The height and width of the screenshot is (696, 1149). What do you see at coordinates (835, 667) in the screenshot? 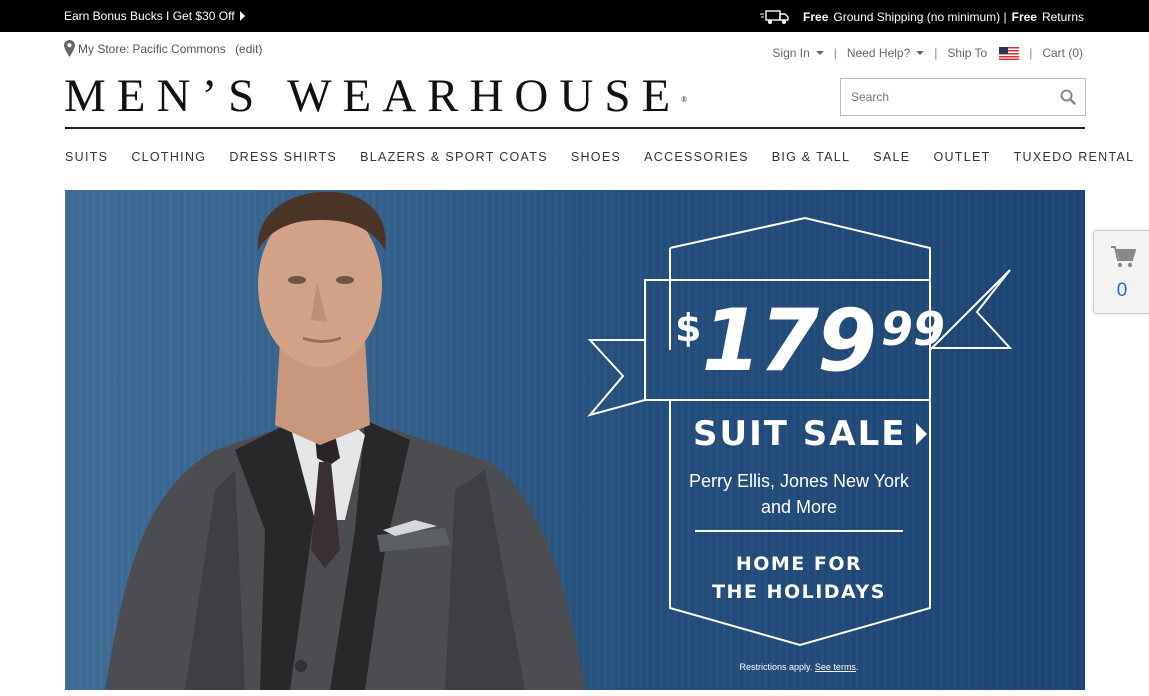
I see `see-terms-link: See terms` at bounding box center [835, 667].